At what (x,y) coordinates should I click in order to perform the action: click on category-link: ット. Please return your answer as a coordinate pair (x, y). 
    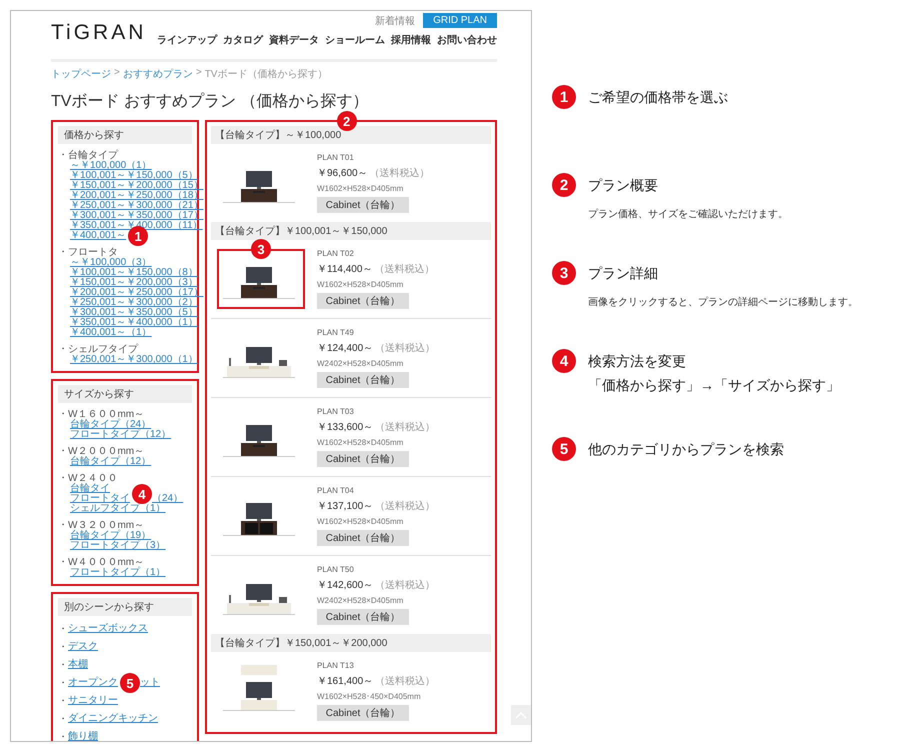
    Looking at the image, I should click on (150, 683).